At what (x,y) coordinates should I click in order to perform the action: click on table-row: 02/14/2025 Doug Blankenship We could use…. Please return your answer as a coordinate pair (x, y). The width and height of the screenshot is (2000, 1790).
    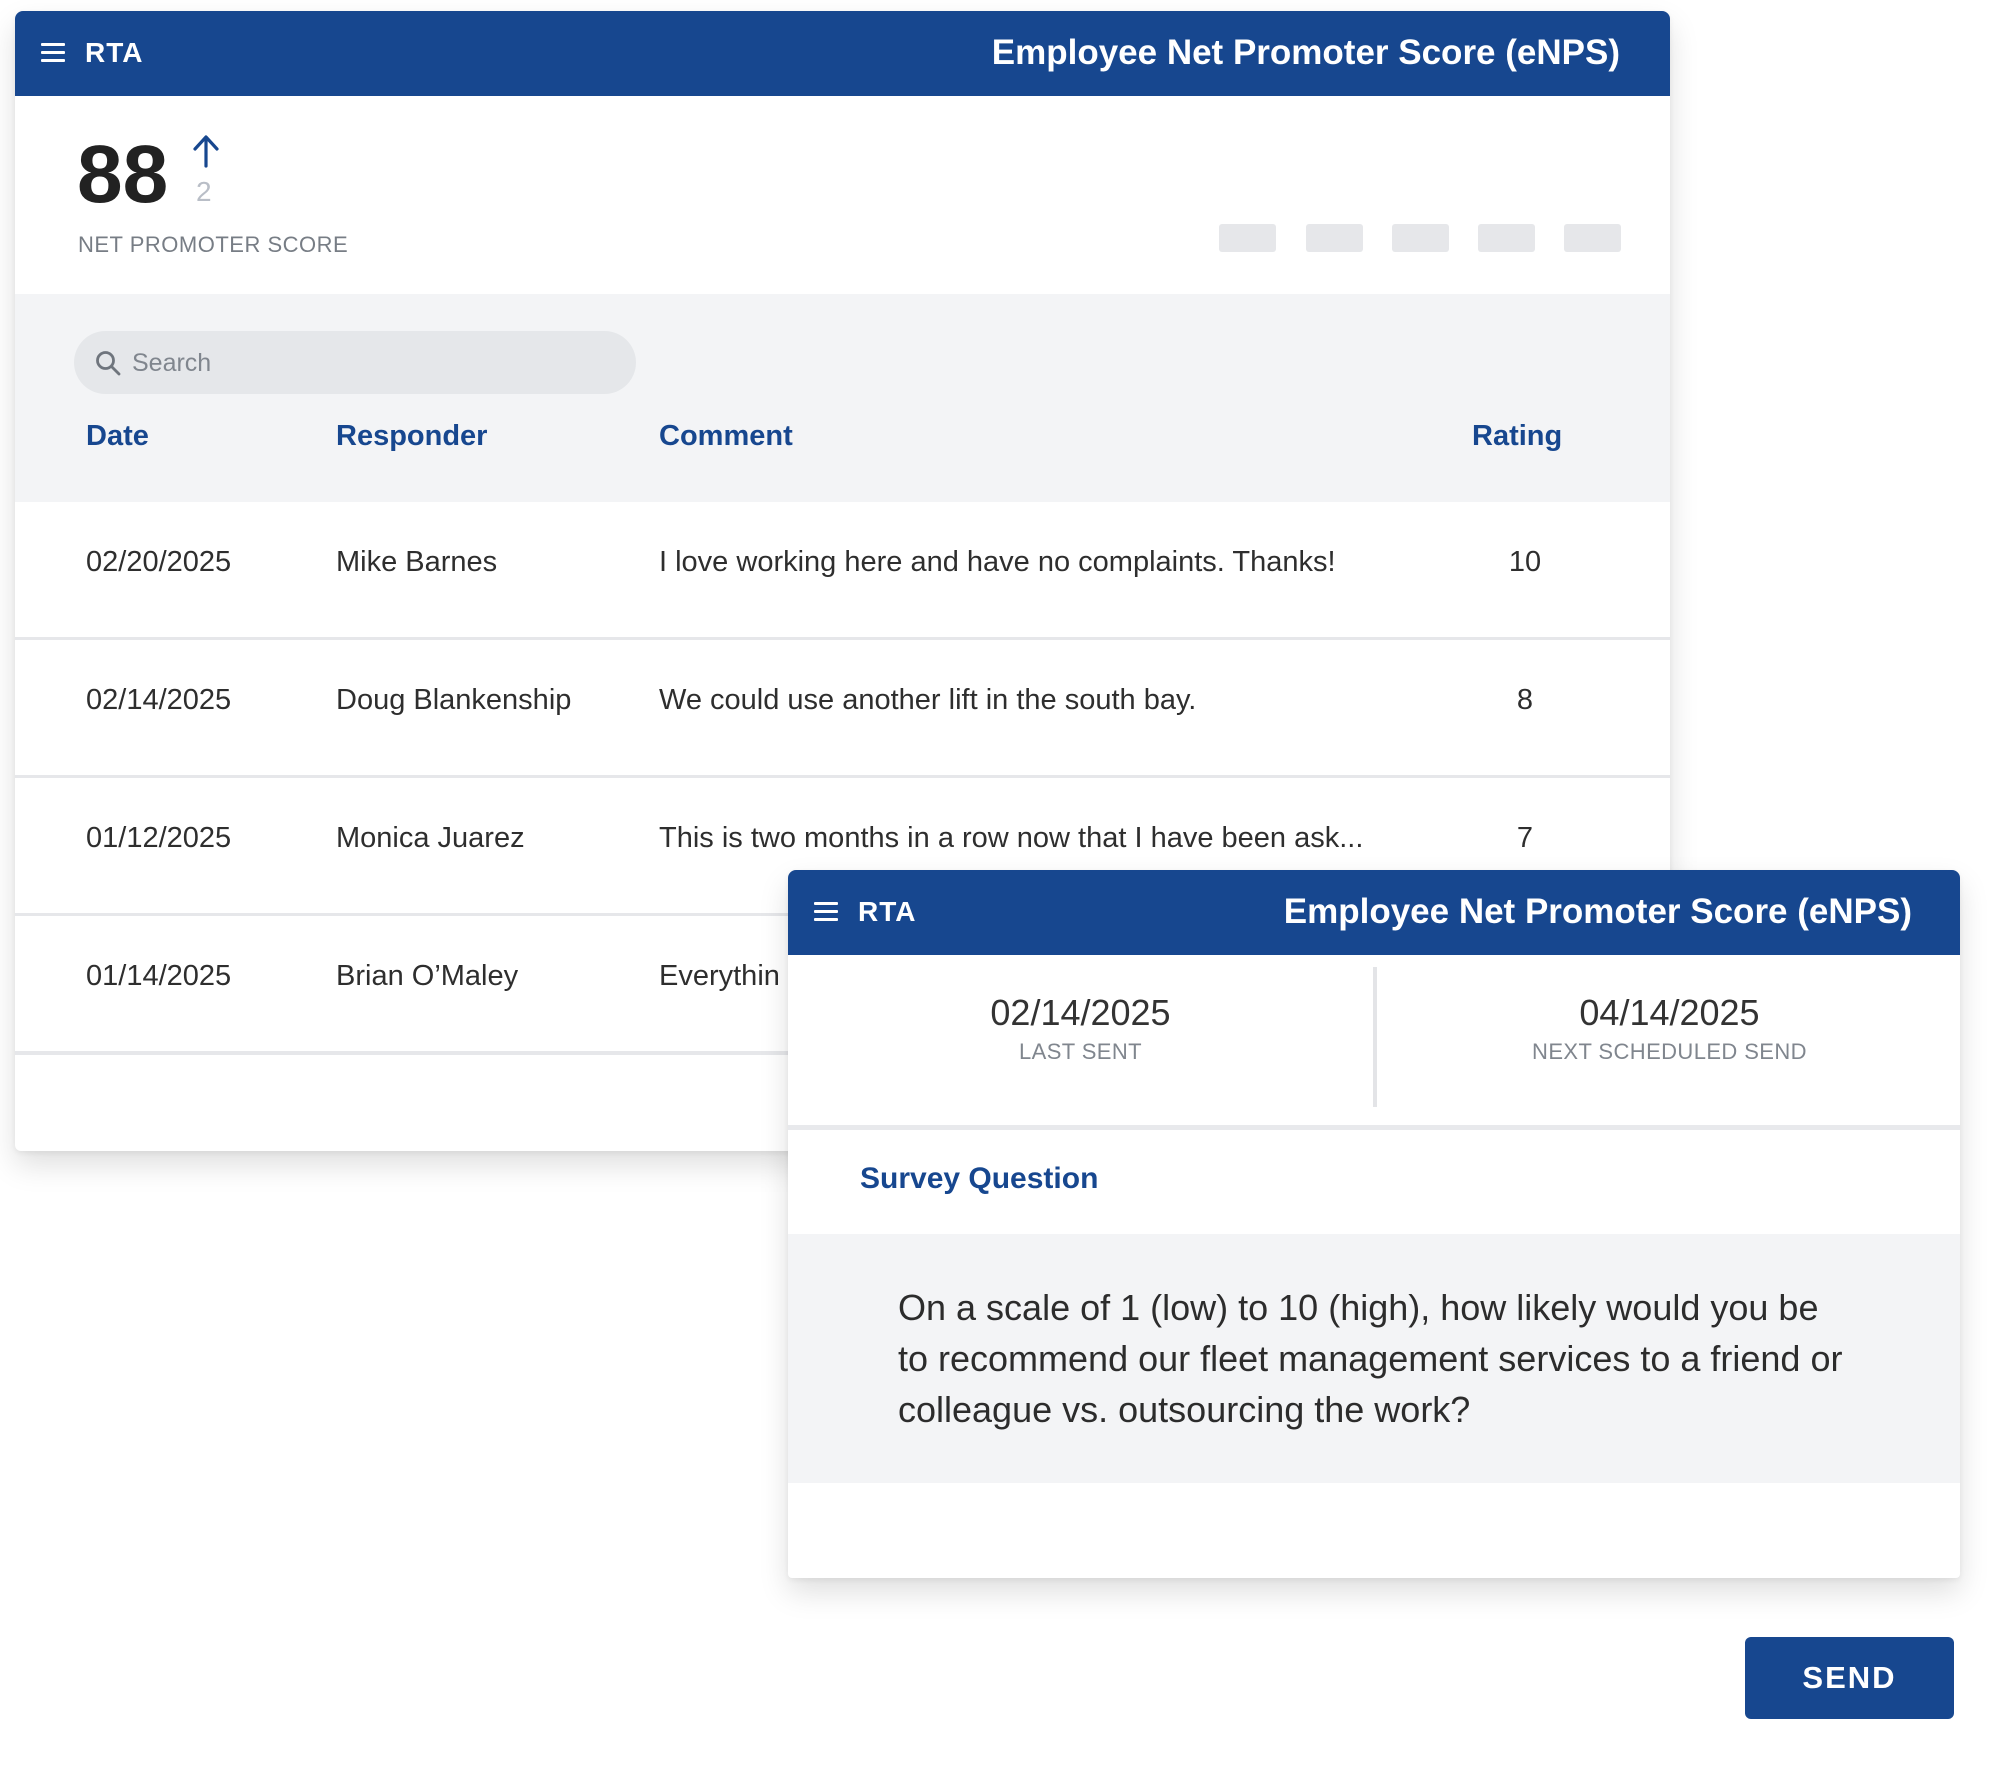
    Looking at the image, I should click on (842, 709).